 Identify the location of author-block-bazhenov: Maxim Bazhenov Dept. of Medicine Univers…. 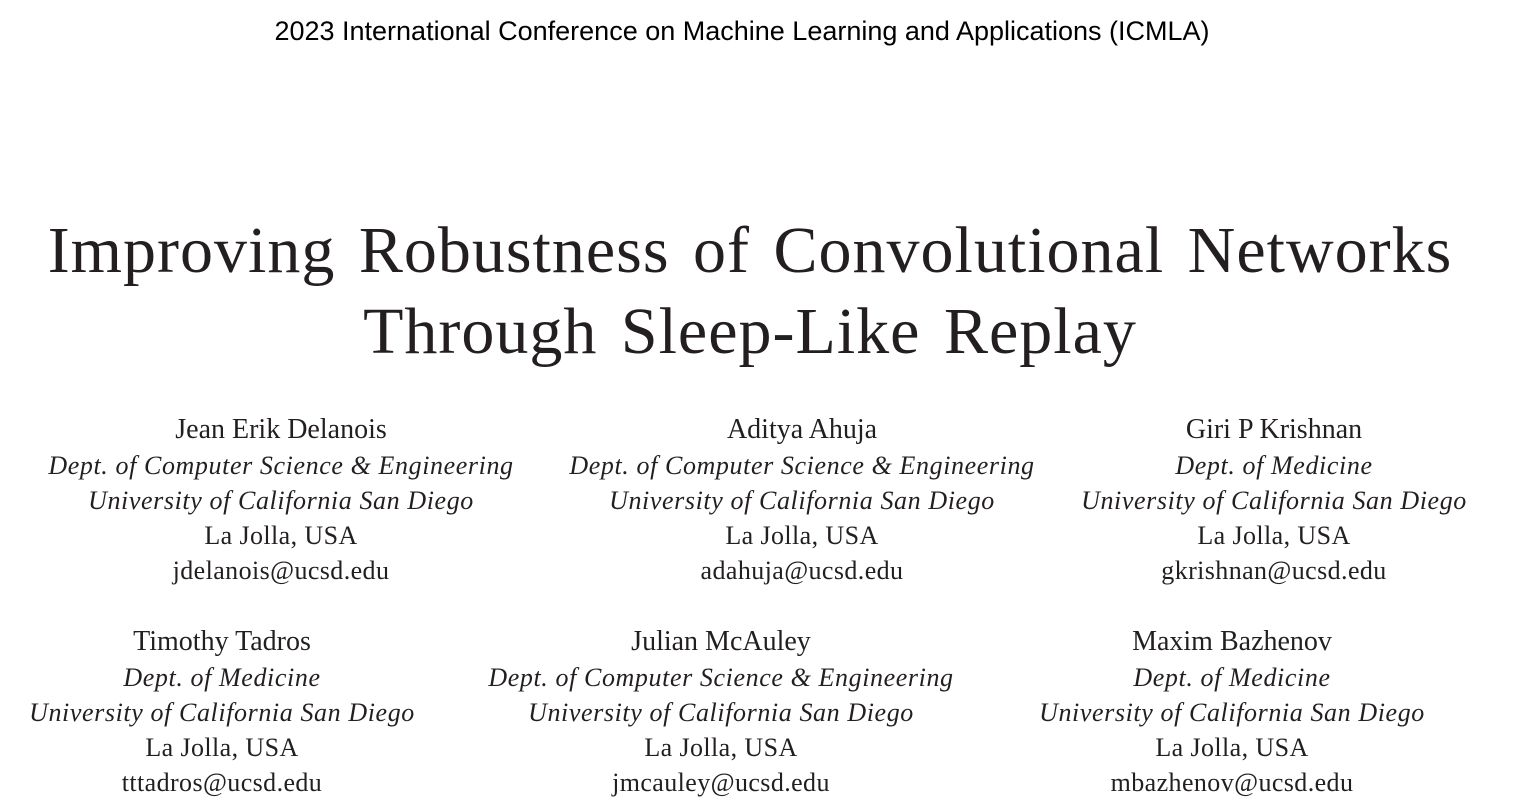
(1232, 712).